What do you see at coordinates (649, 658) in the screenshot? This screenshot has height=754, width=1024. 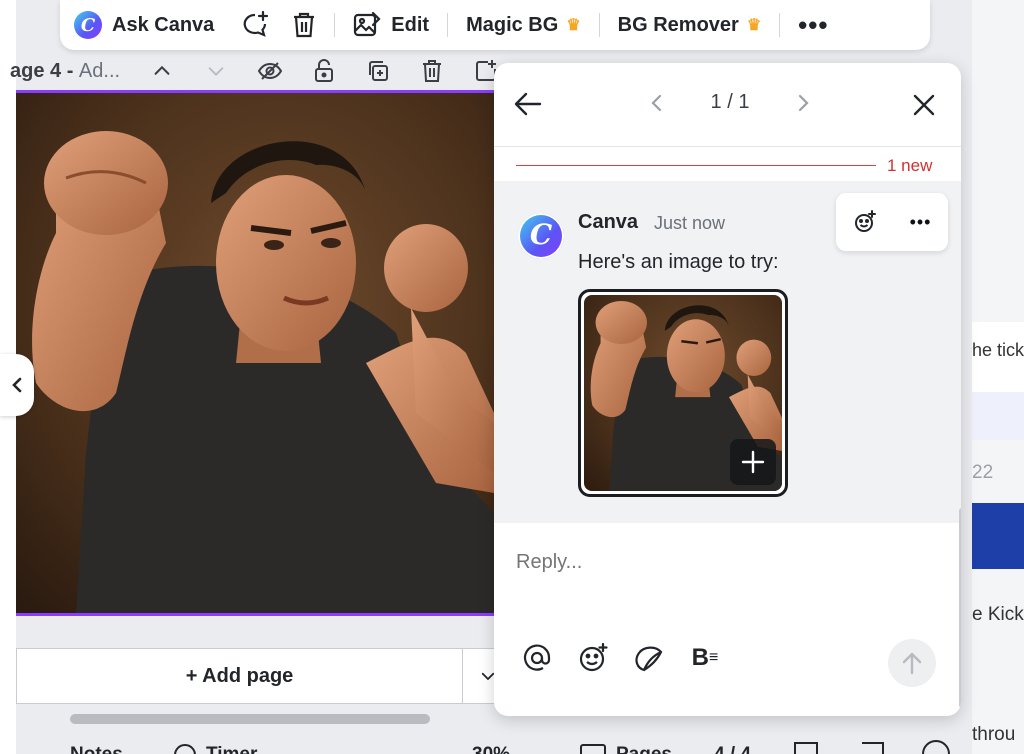 I see `sticker-icon` at bounding box center [649, 658].